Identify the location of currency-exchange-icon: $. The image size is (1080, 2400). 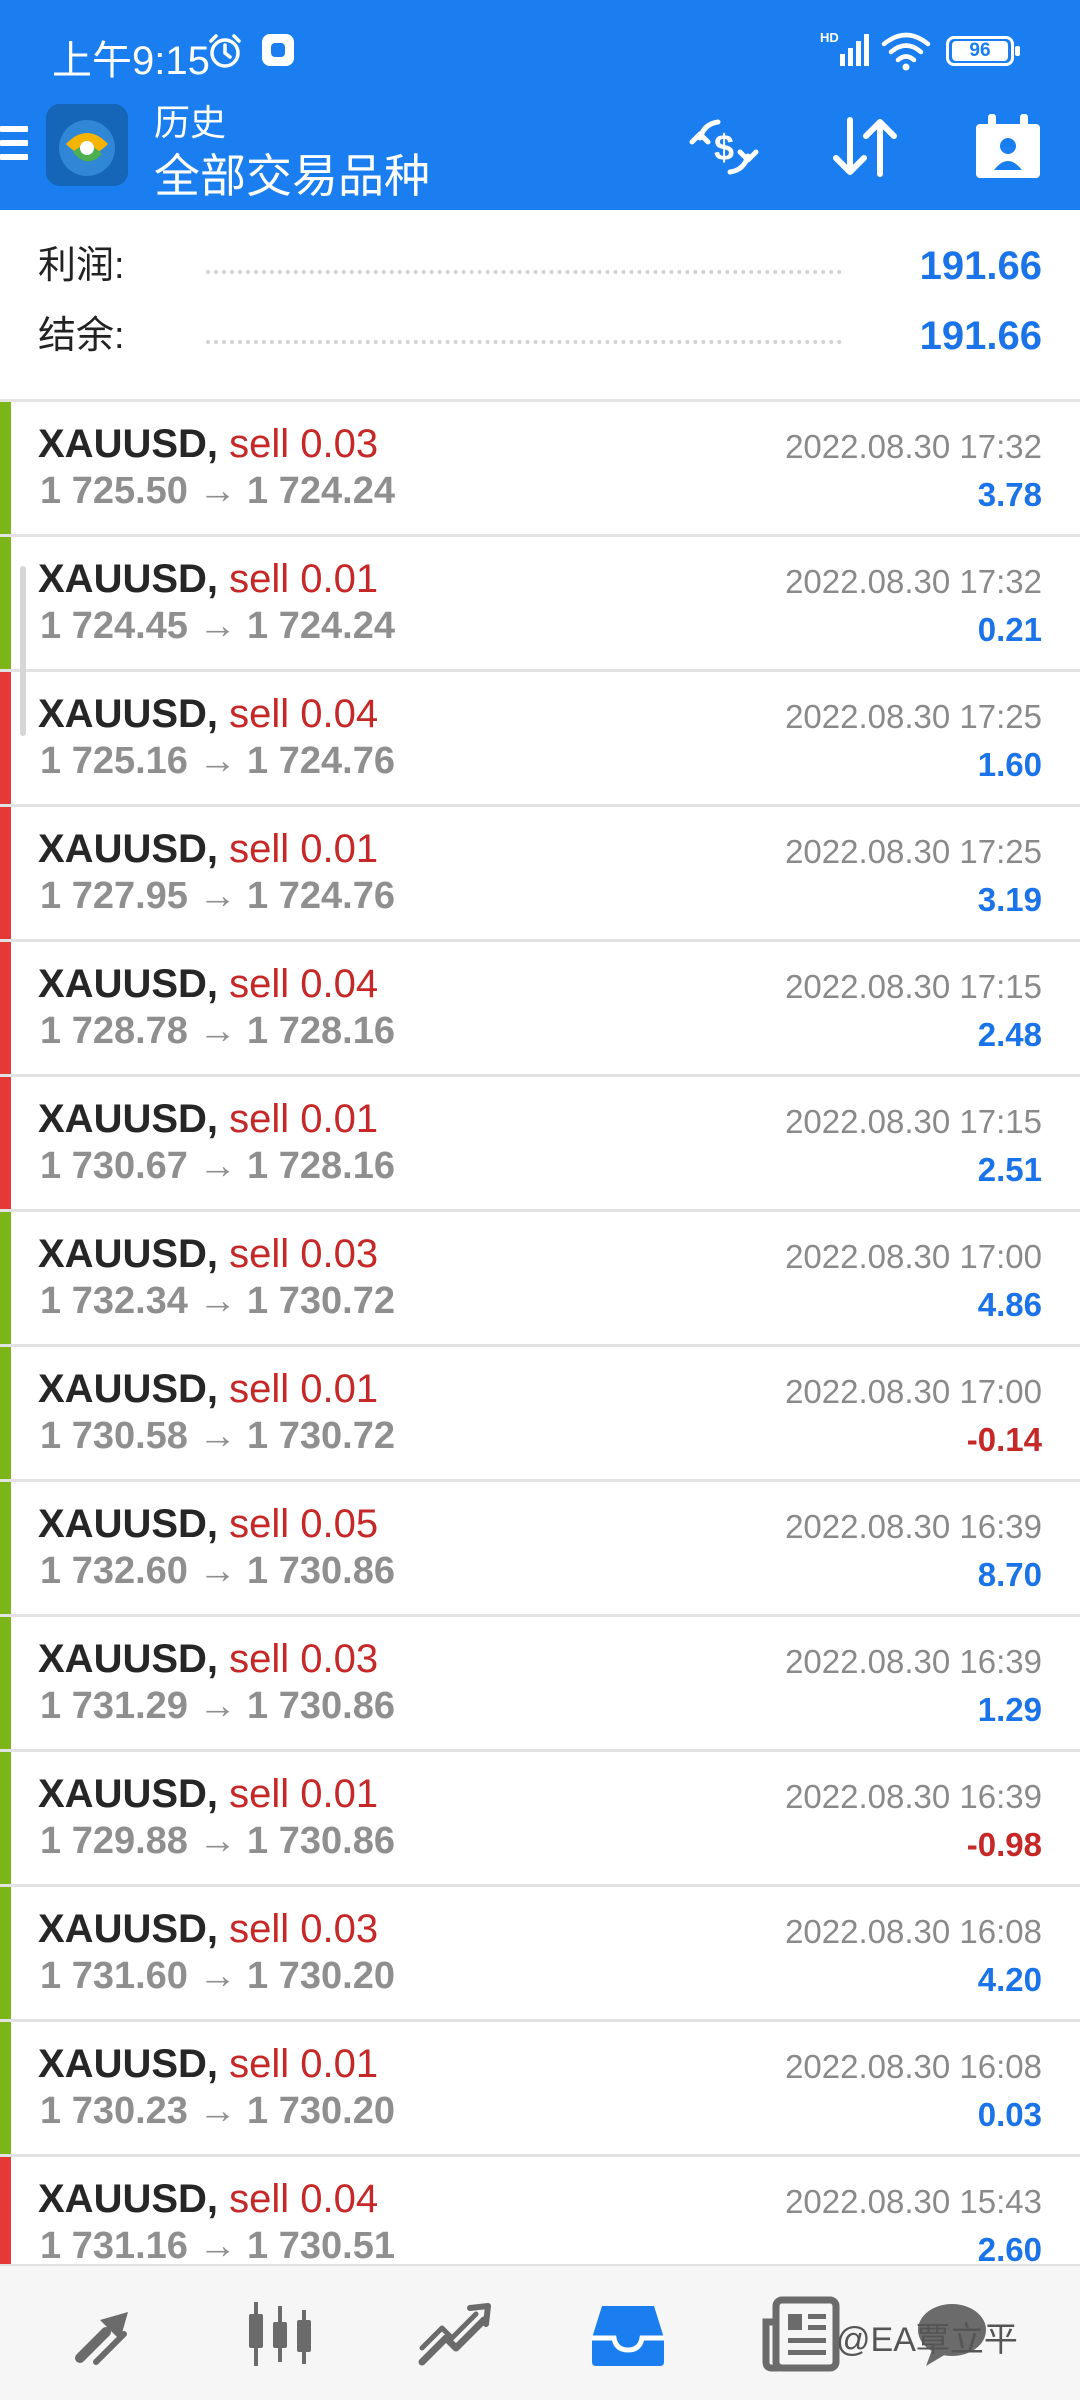
(724, 147).